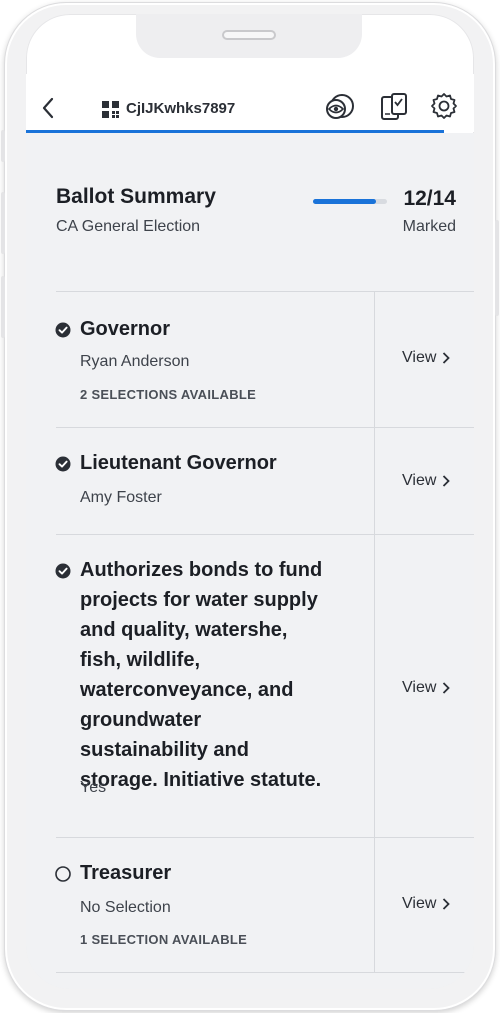 The image size is (500, 1013). I want to click on marked-label: Marked, so click(429, 226).